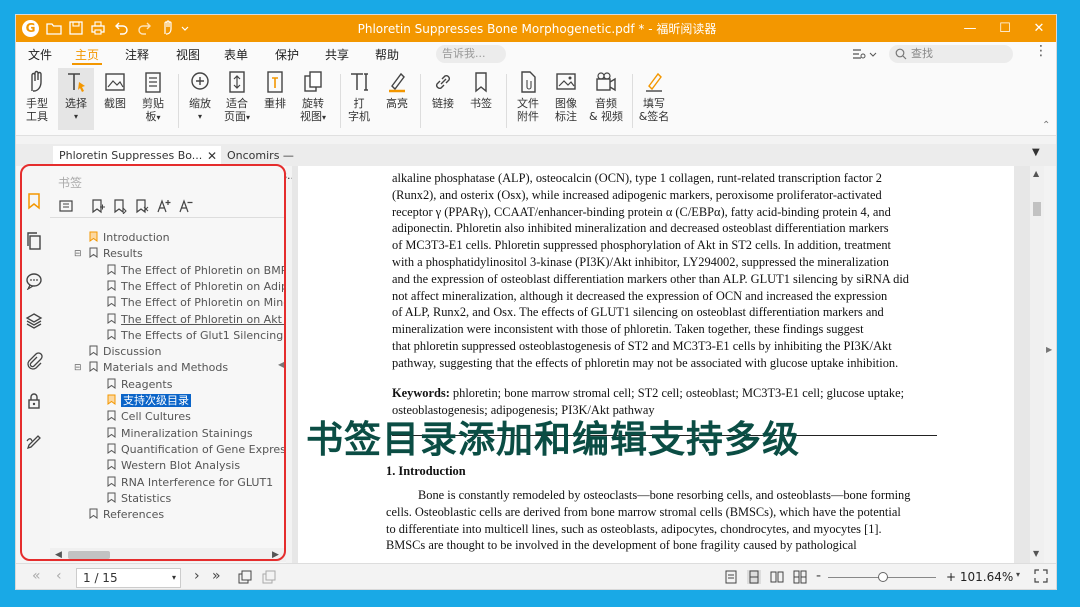  Describe the element at coordinates (37, 96) in the screenshot. I see `hand-tool-button: 手型 工具` at that location.